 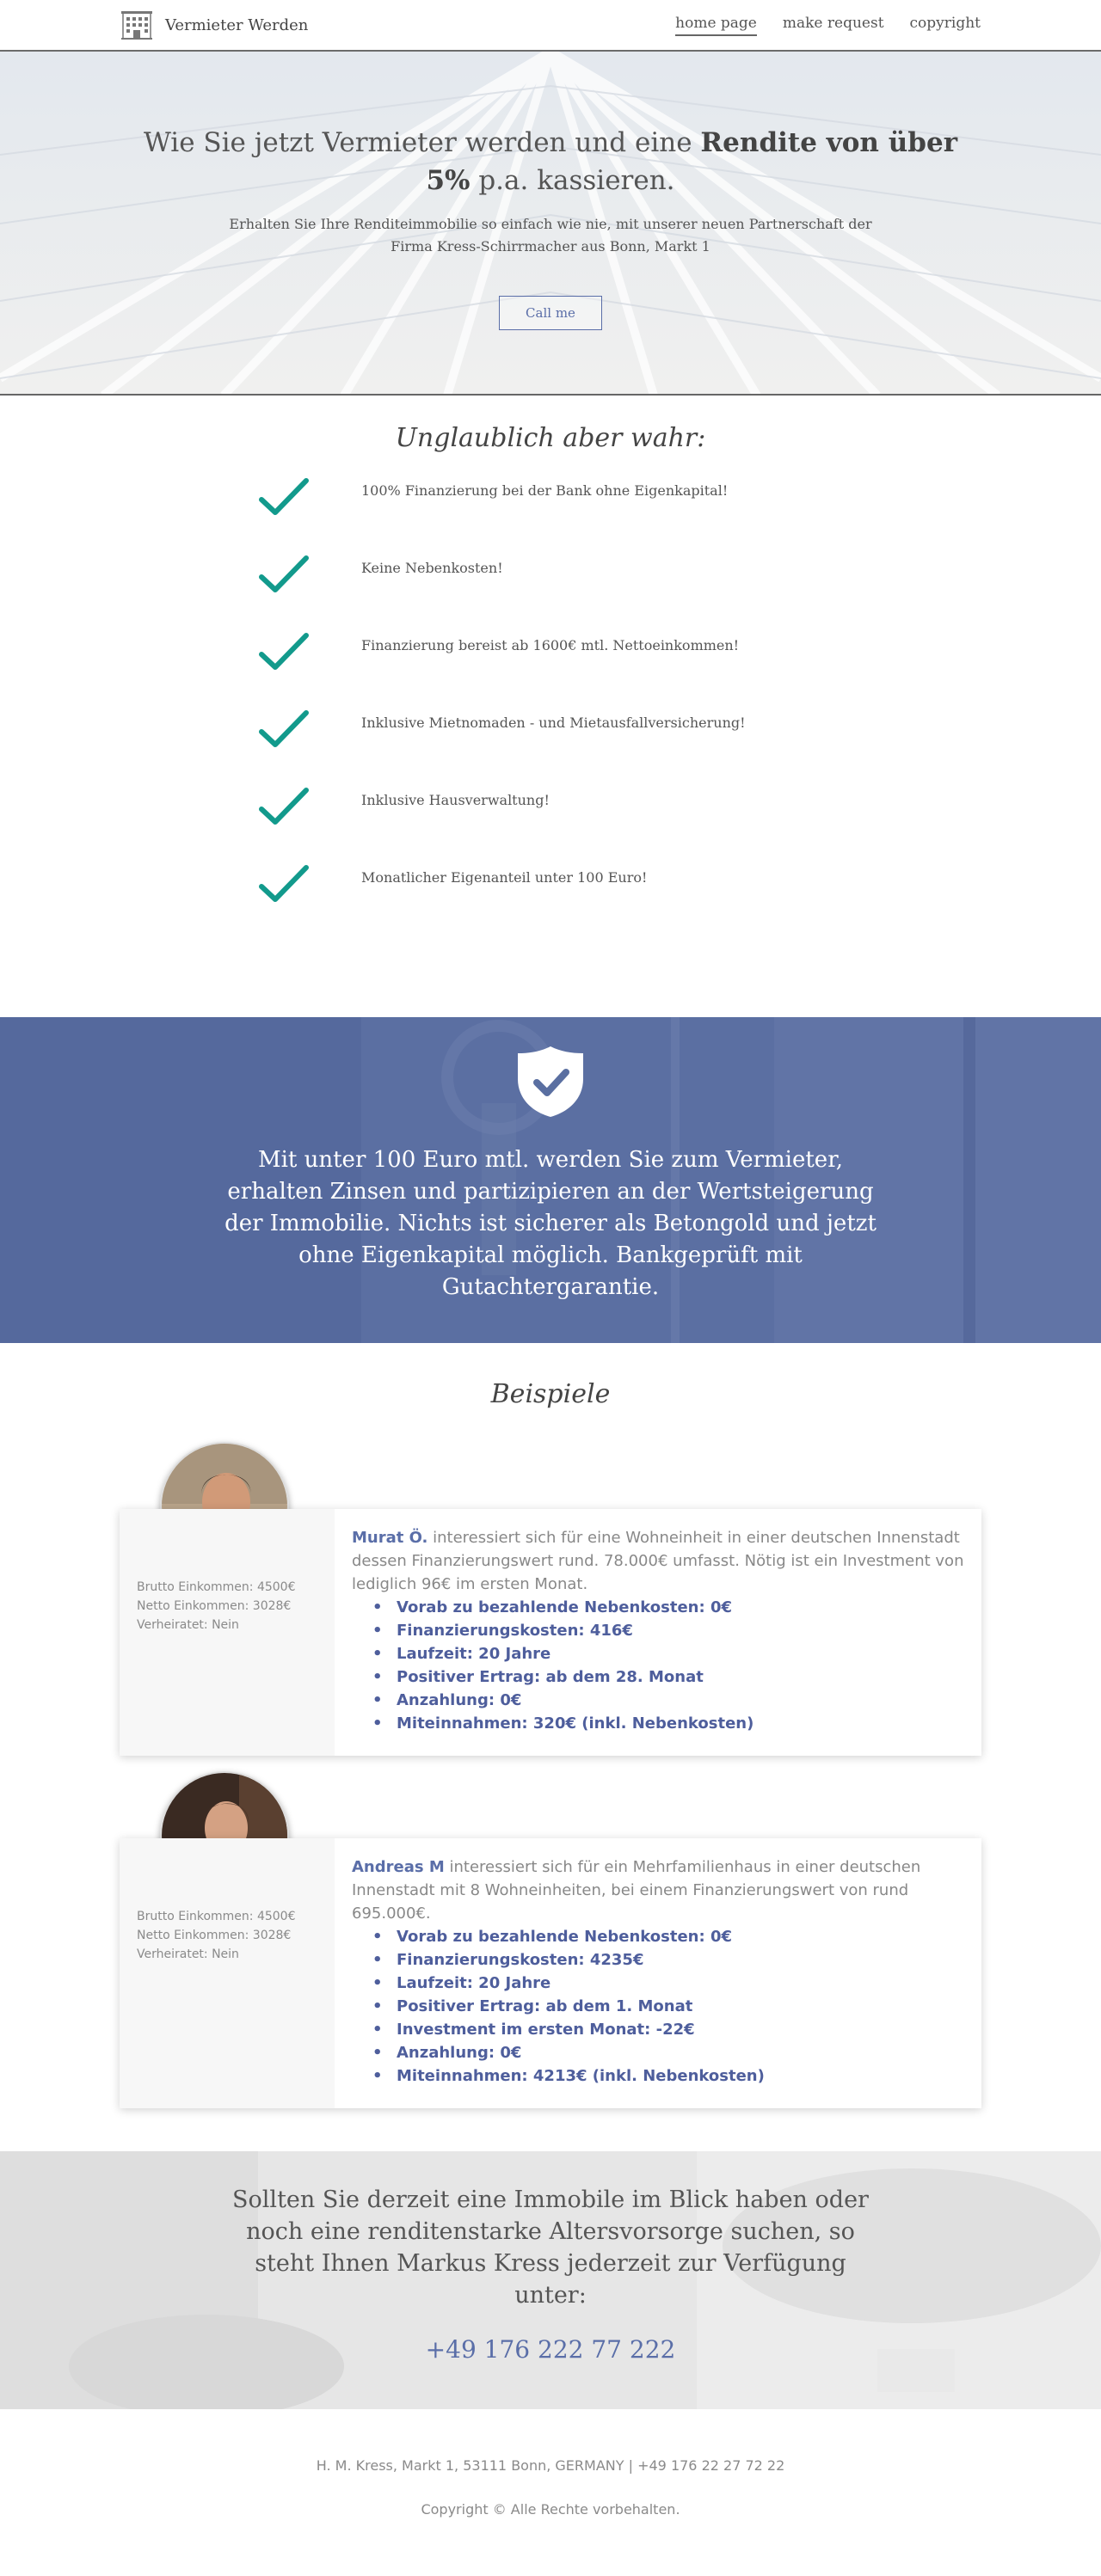 I want to click on examples-title: Beispiele, so click(x=550, y=1394).